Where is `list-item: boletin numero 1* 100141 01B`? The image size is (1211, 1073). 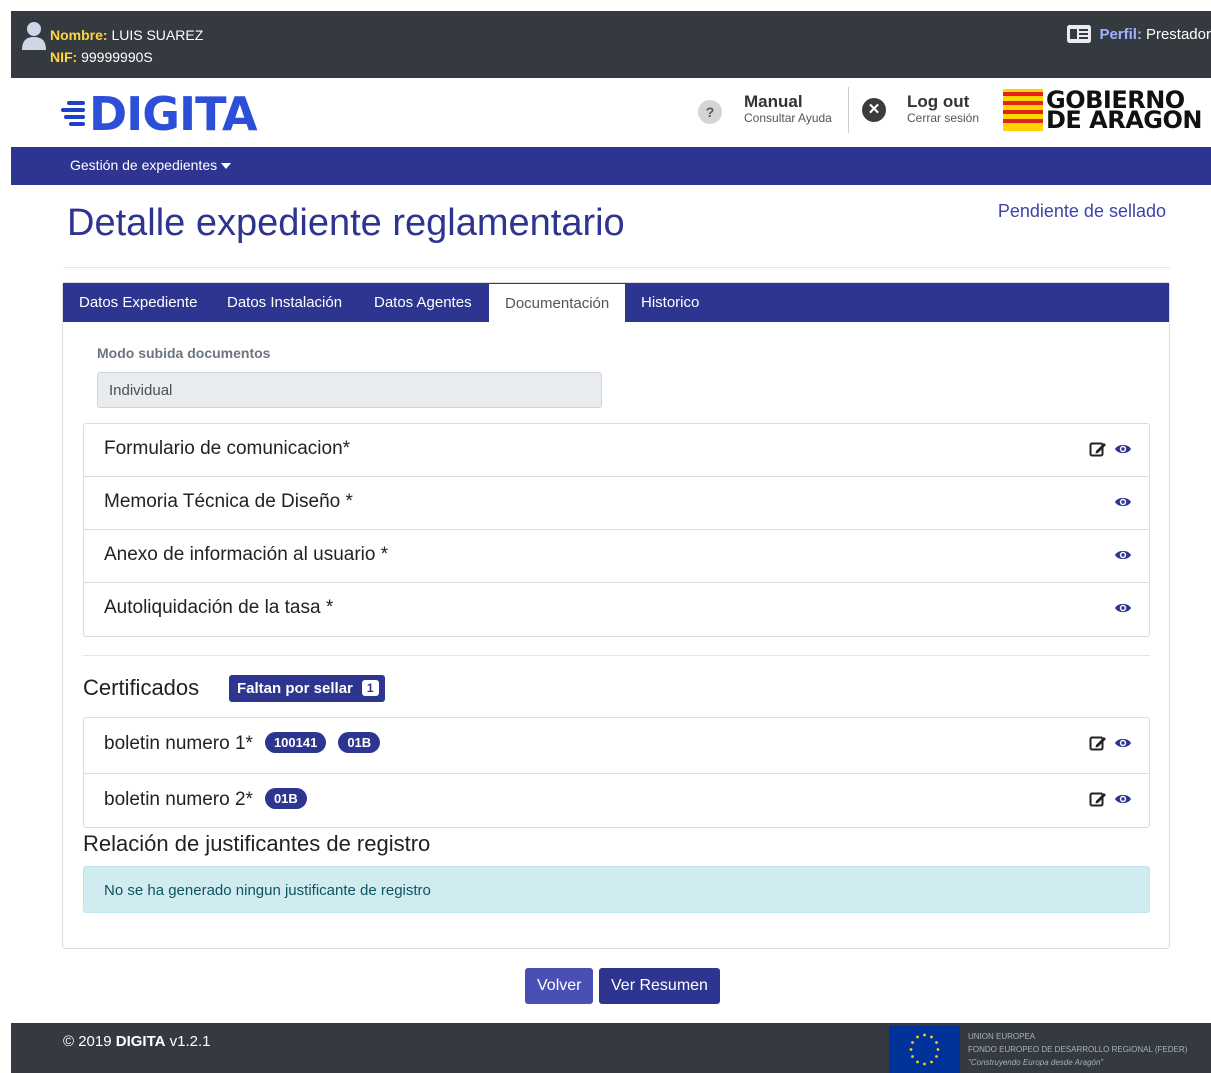
list-item: boletin numero 1* 100141 01B is located at coordinates (616, 746).